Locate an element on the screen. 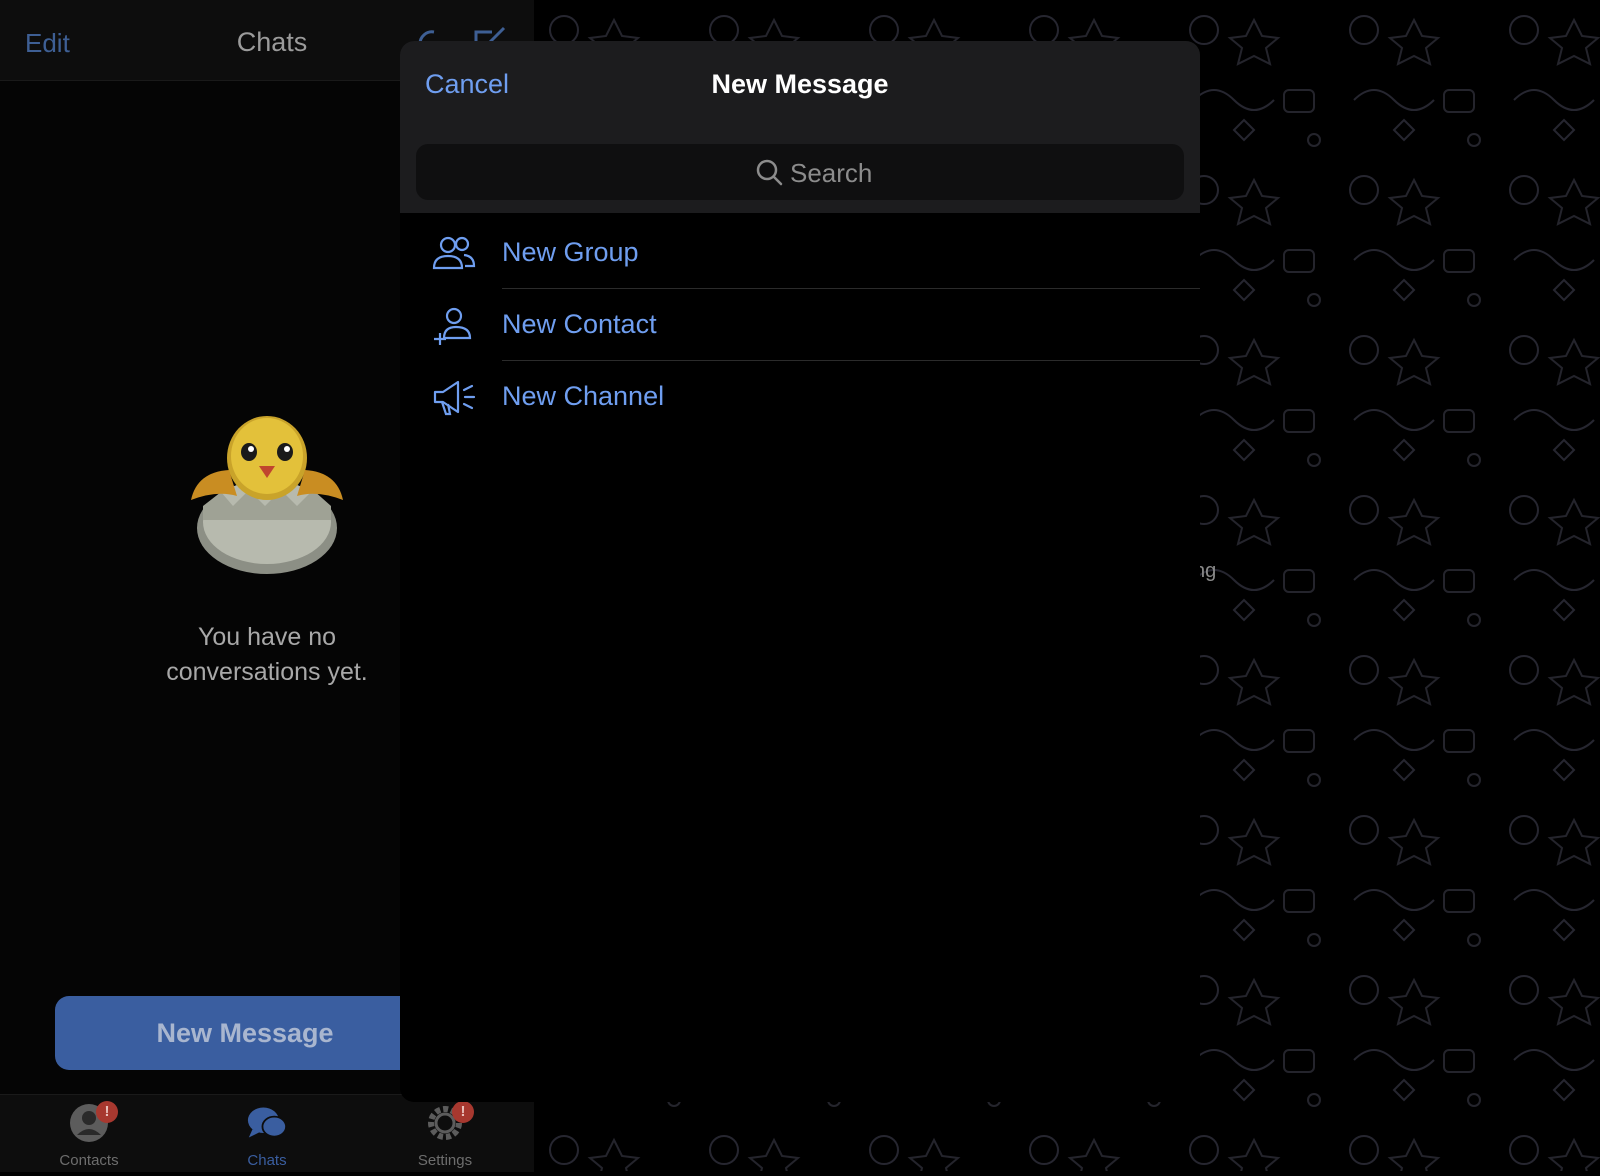 The width and height of the screenshot is (1600, 1176). tab-label: Settings is located at coordinates (445, 1160).